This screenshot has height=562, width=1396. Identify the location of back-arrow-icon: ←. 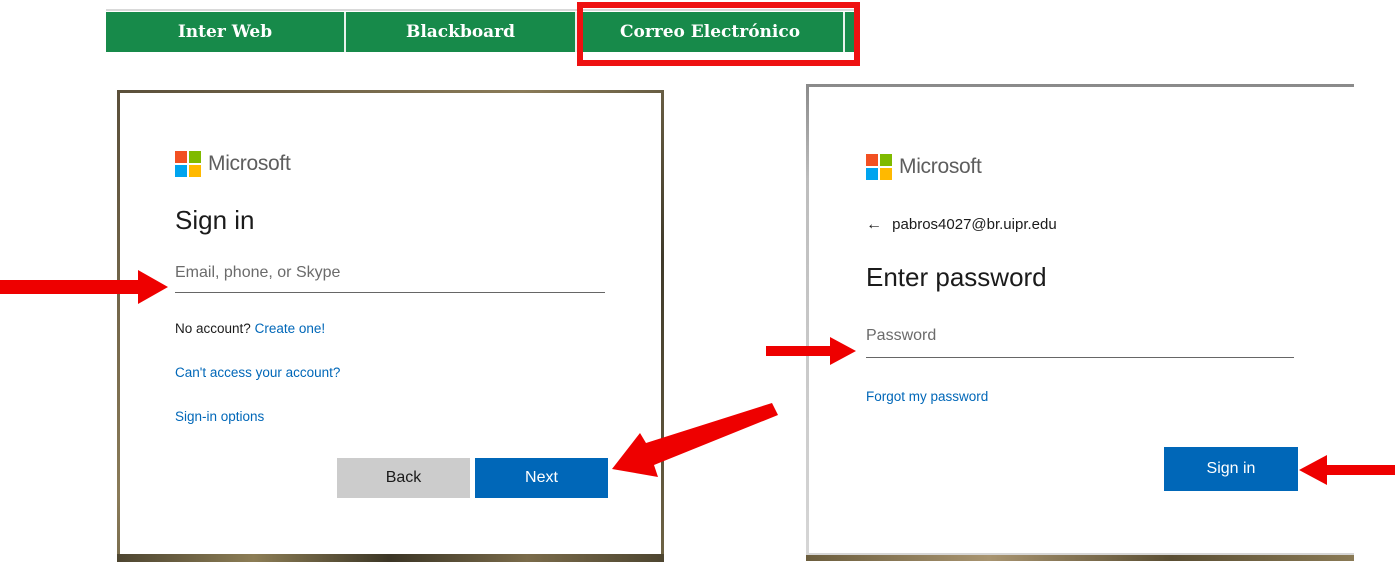
(874, 224).